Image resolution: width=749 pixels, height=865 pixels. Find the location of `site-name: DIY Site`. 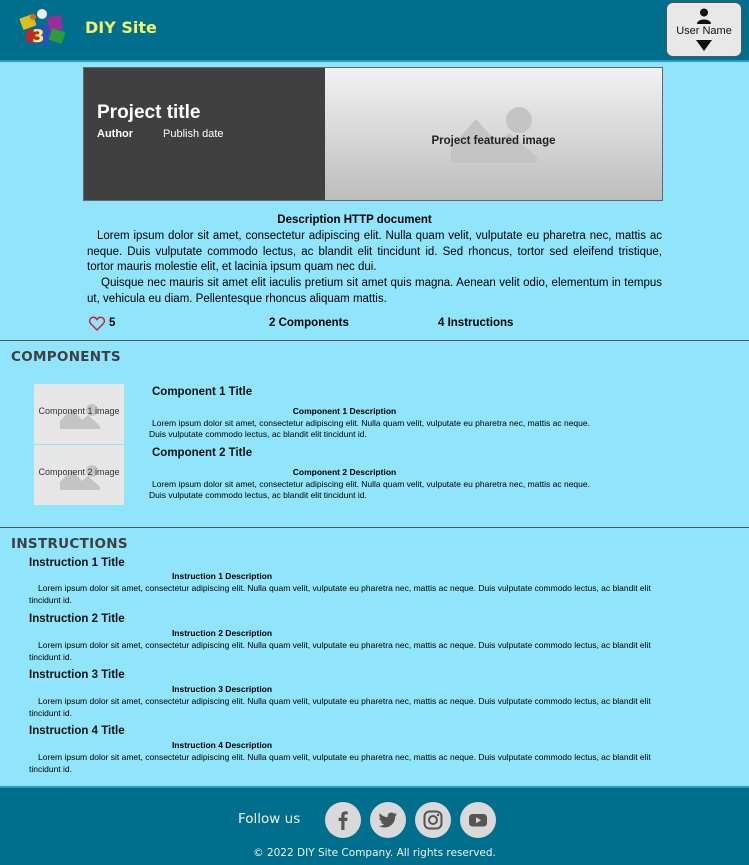

site-name: DIY Site is located at coordinates (121, 27).